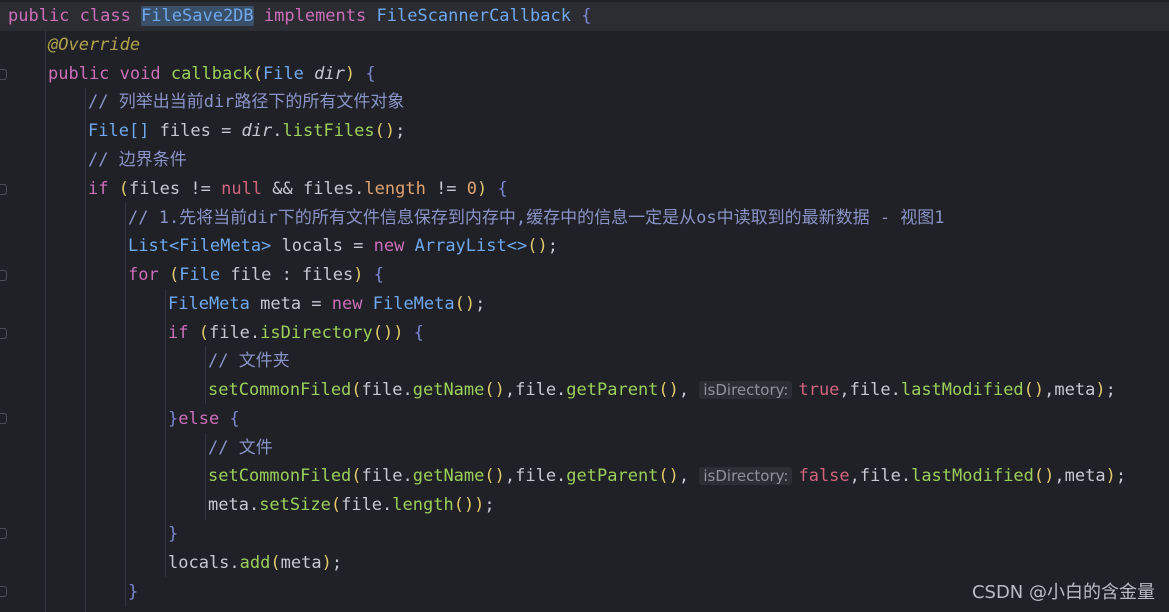  Describe the element at coordinates (584, 275) in the screenshot. I see `code-line: for (File file : files) {` at that location.